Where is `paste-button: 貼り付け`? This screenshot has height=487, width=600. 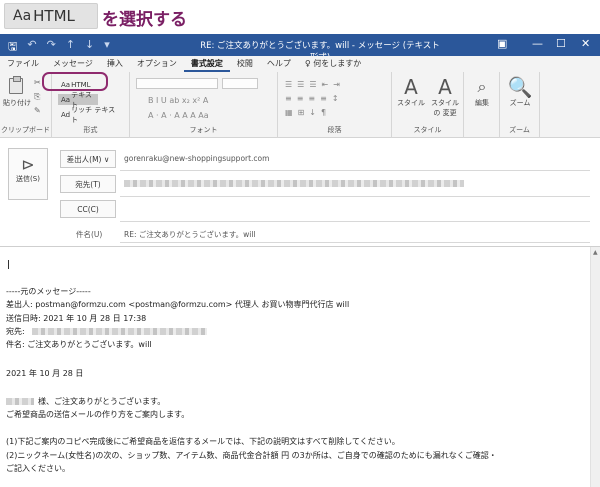
paste-button: 貼り付け is located at coordinates (17, 103).